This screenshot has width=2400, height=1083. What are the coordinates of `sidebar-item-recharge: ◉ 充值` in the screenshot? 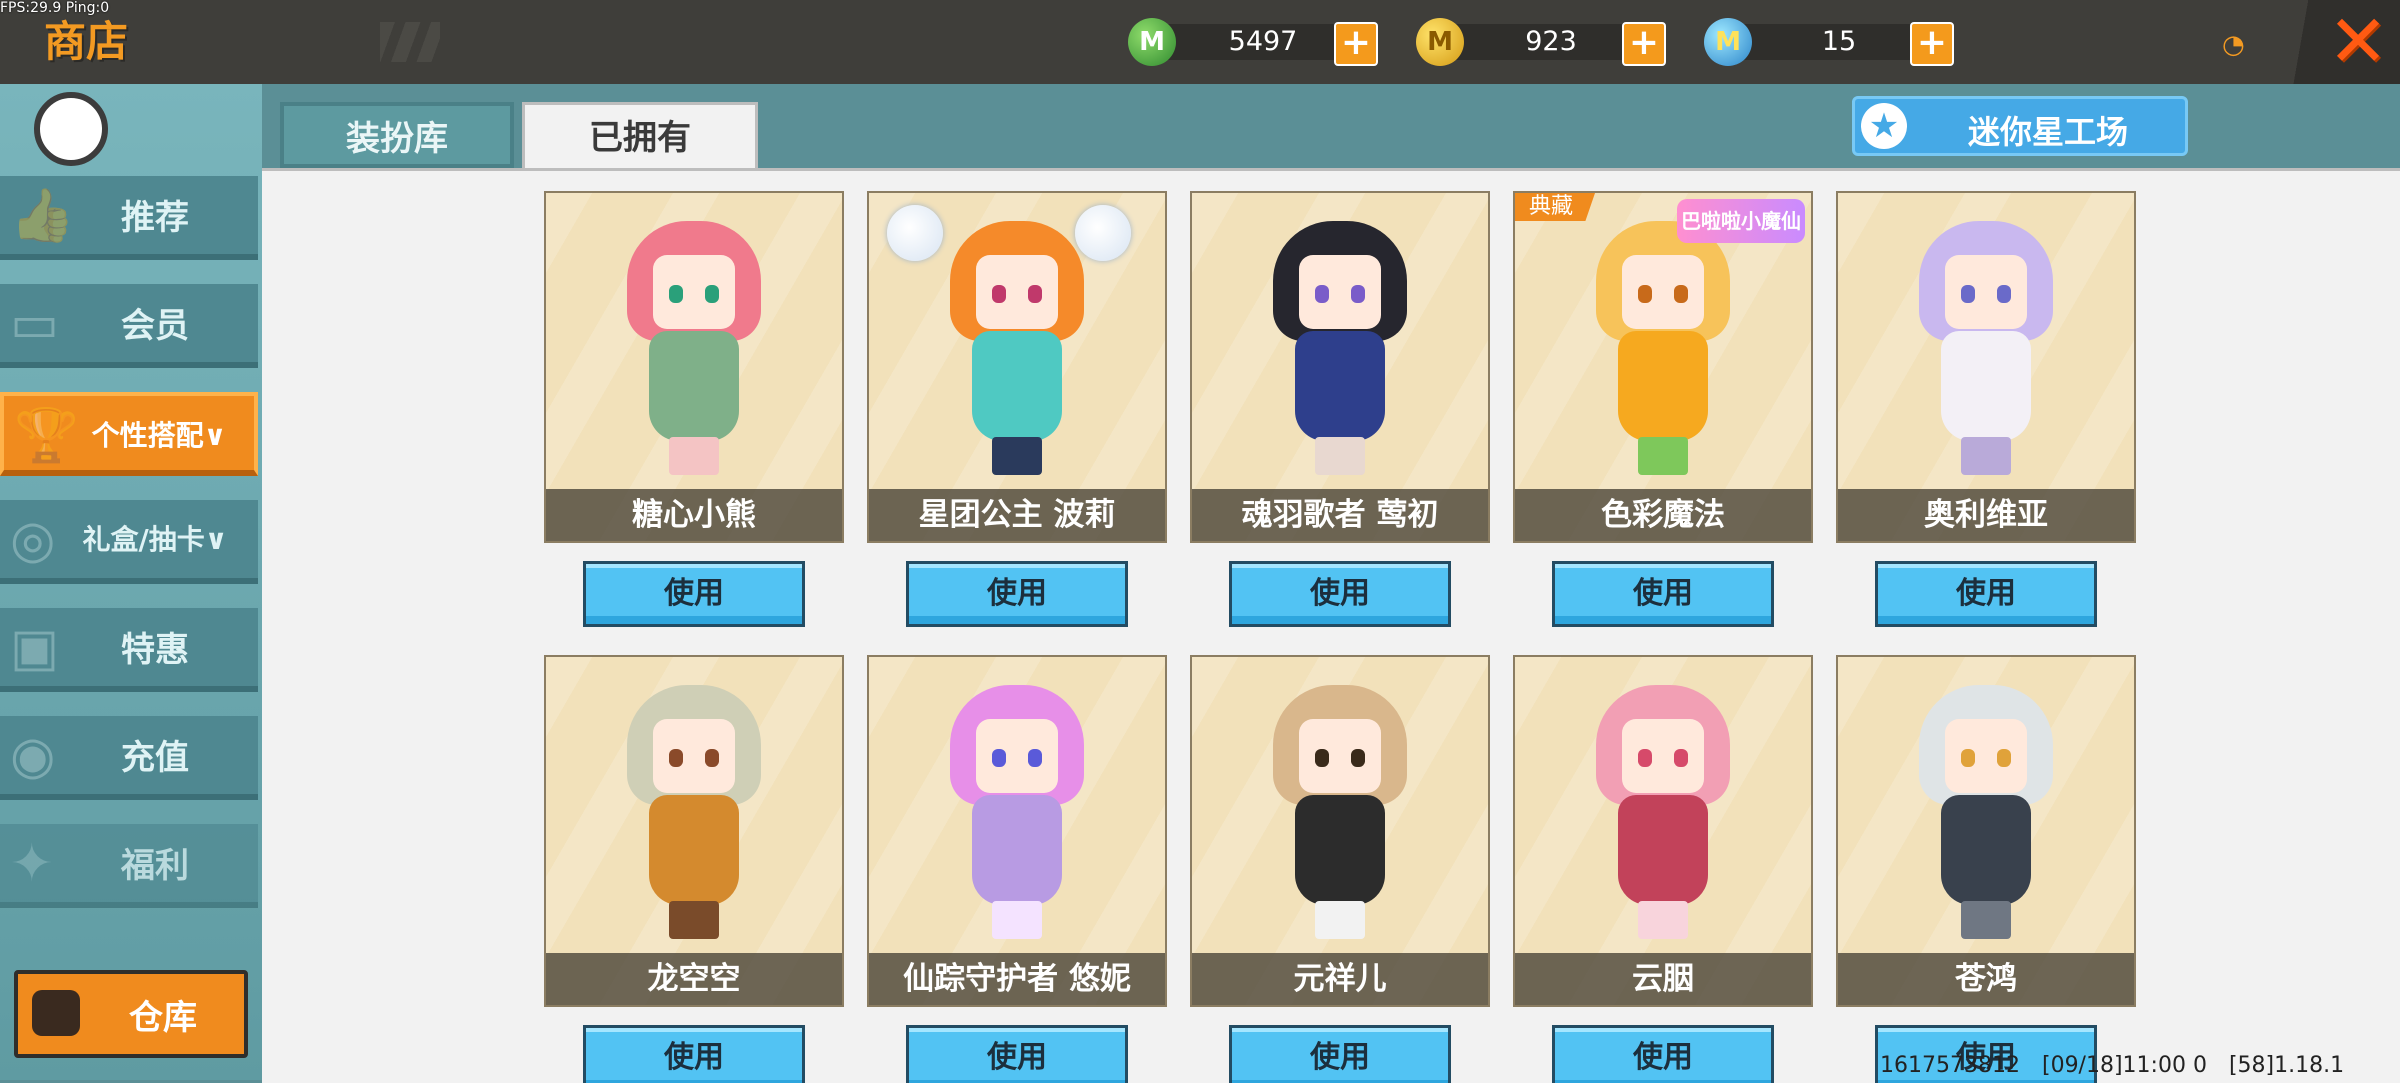 It's located at (129, 758).